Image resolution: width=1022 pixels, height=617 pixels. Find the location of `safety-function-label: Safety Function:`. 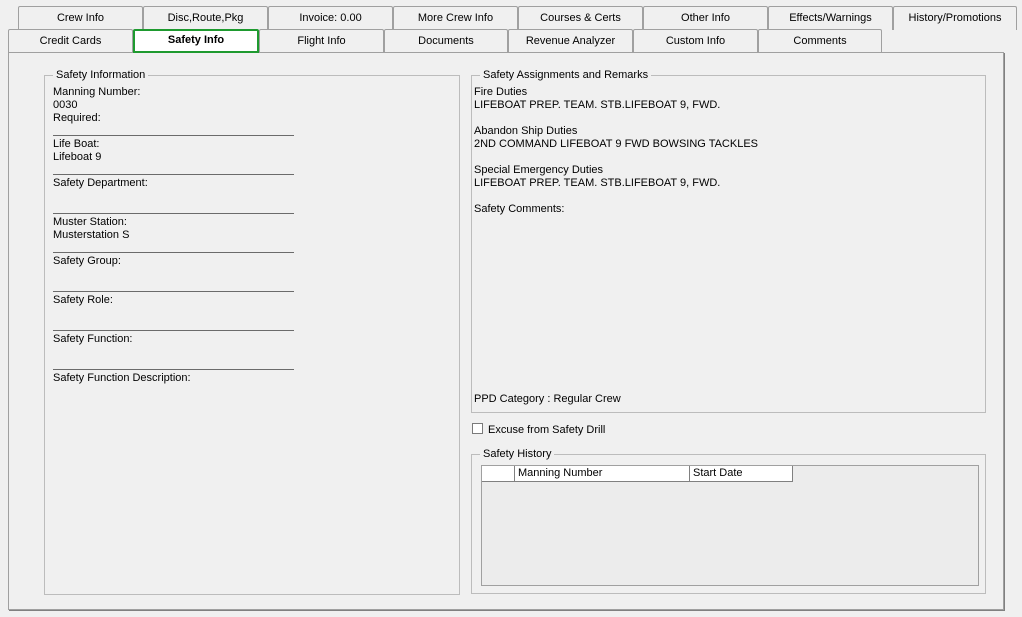

safety-function-label: Safety Function: is located at coordinates (93, 339).